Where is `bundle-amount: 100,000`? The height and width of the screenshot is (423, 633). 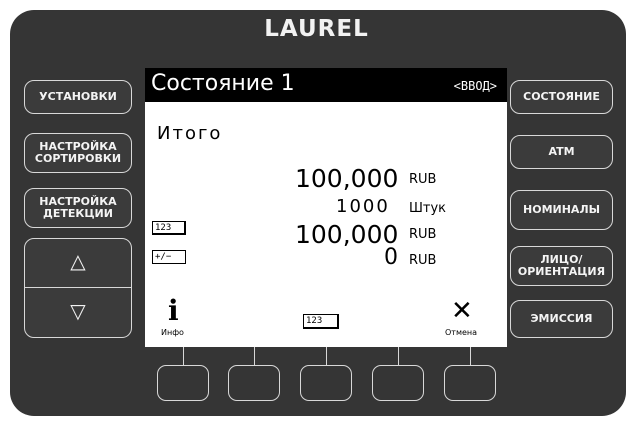
bundle-amount: 100,000 is located at coordinates (347, 234).